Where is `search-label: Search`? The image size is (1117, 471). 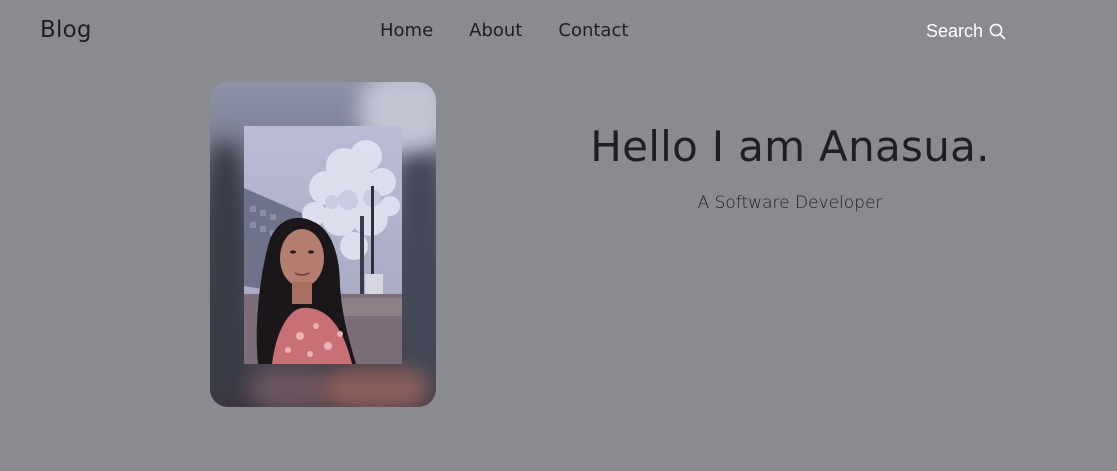 search-label: Search is located at coordinates (955, 31).